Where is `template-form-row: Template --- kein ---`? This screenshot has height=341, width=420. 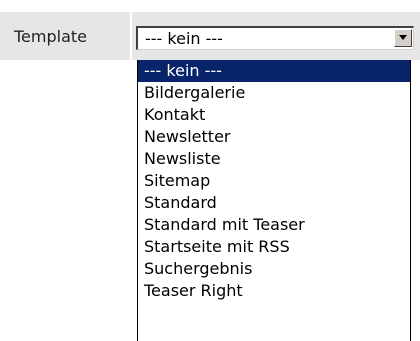 template-form-row: Template --- kein --- is located at coordinates (210, 36).